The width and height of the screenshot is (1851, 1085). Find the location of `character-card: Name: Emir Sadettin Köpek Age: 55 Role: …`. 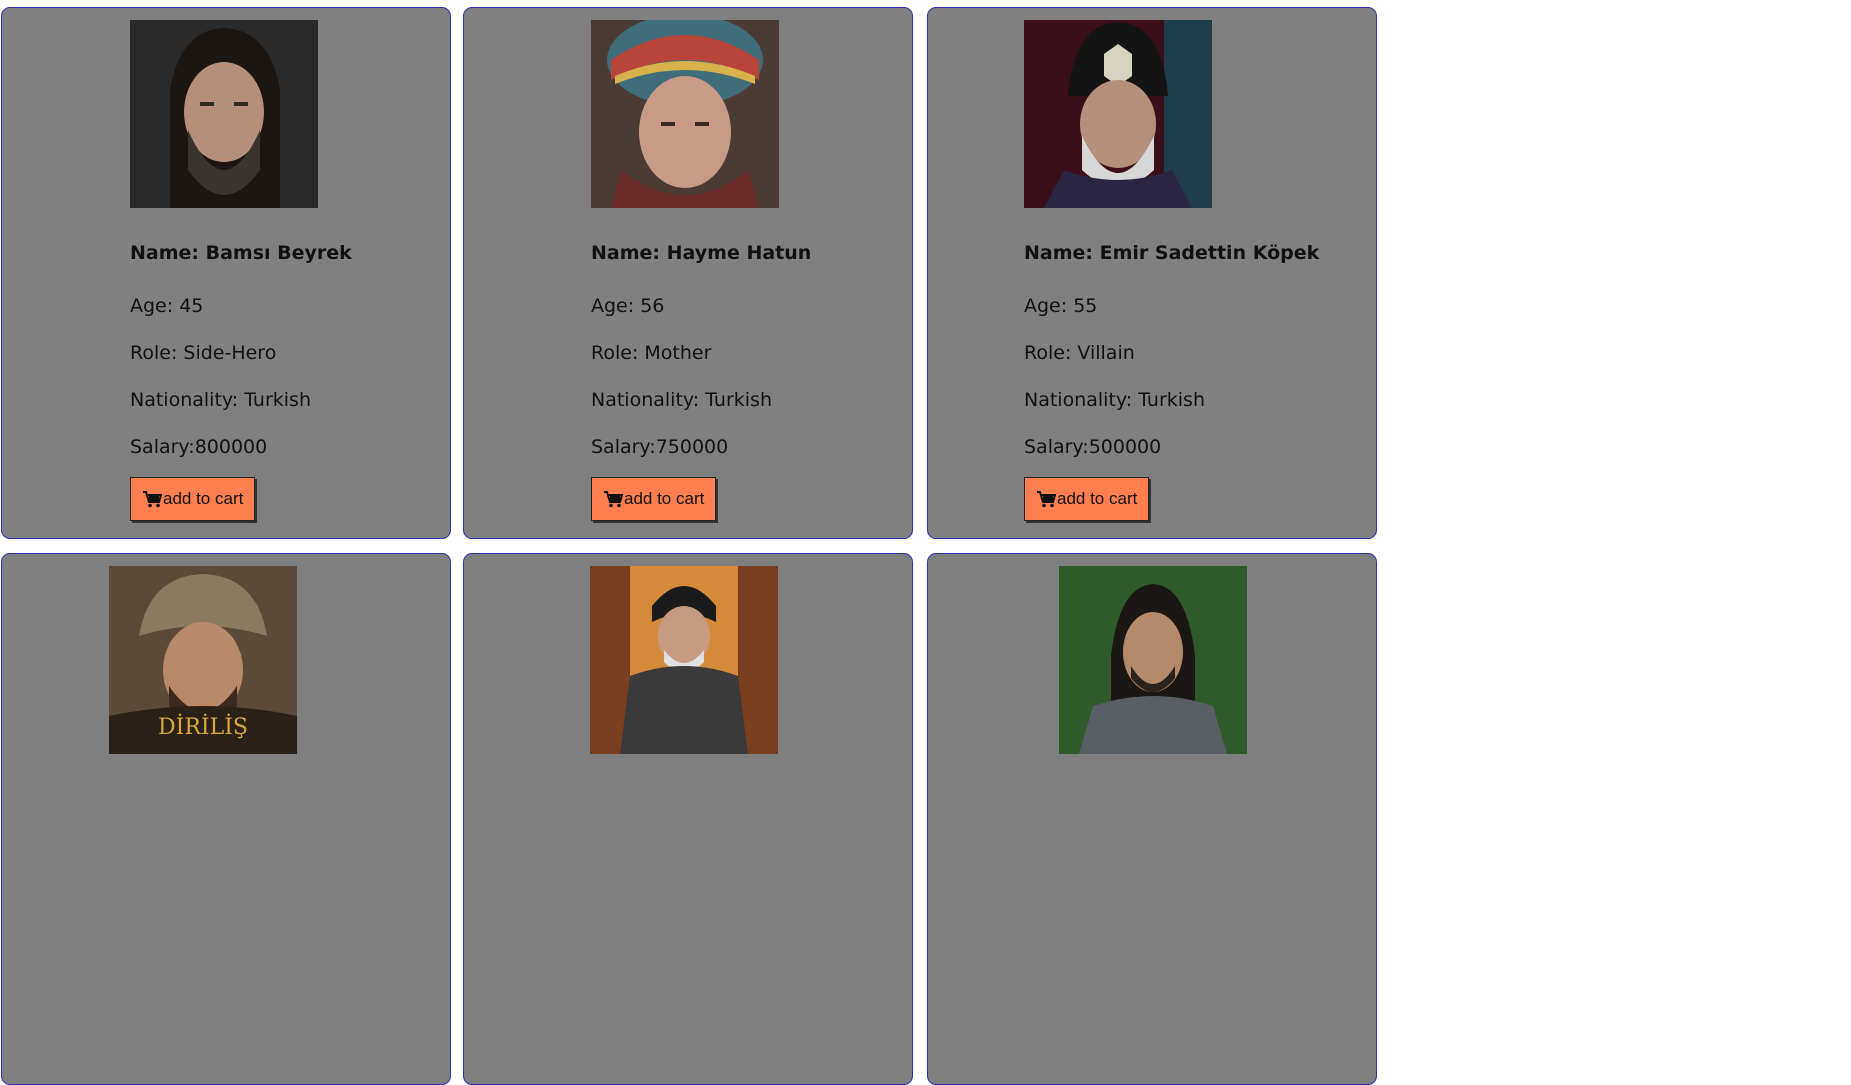

character-card: Name: Emir Sadettin Köpek Age: 55 Role: … is located at coordinates (1152, 273).